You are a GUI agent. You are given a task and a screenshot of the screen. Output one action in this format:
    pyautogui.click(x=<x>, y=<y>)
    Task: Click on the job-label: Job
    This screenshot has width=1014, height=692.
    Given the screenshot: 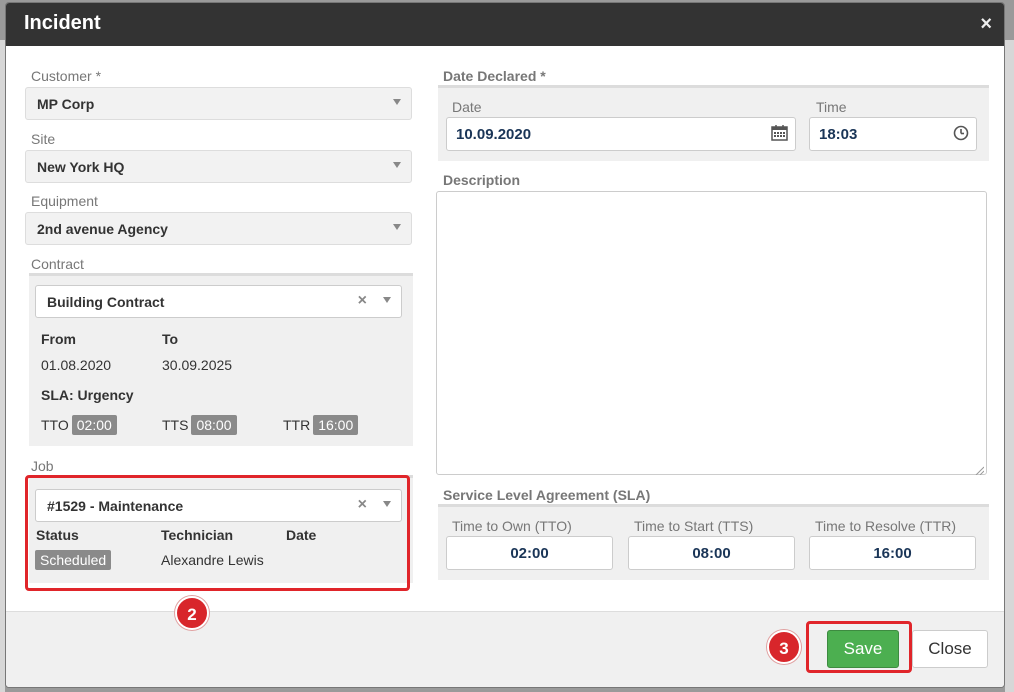 What is the action you would take?
    pyautogui.click(x=42, y=466)
    